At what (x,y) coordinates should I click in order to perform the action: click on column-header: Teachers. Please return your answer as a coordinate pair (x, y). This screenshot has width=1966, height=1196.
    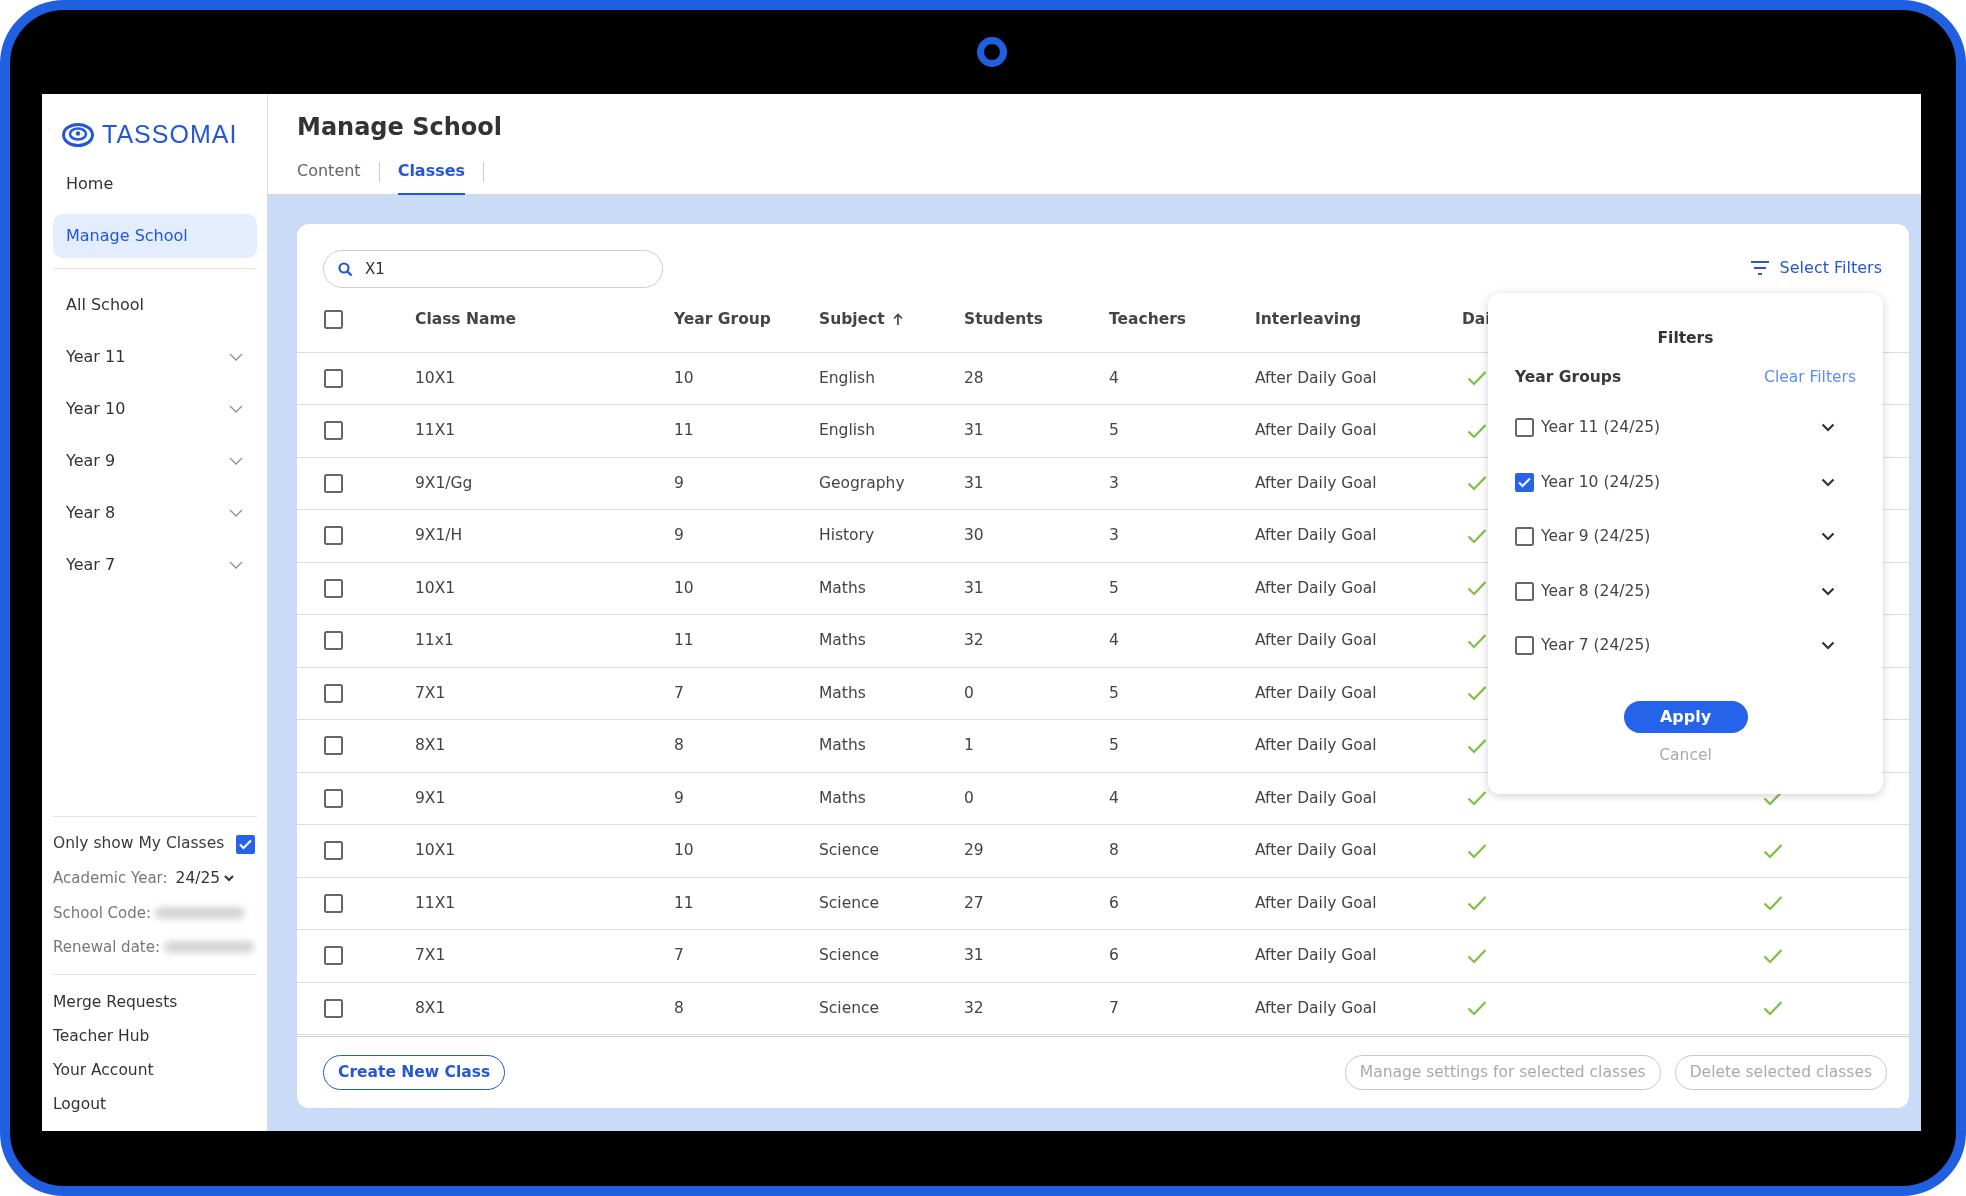
    Looking at the image, I should click on (1148, 320).